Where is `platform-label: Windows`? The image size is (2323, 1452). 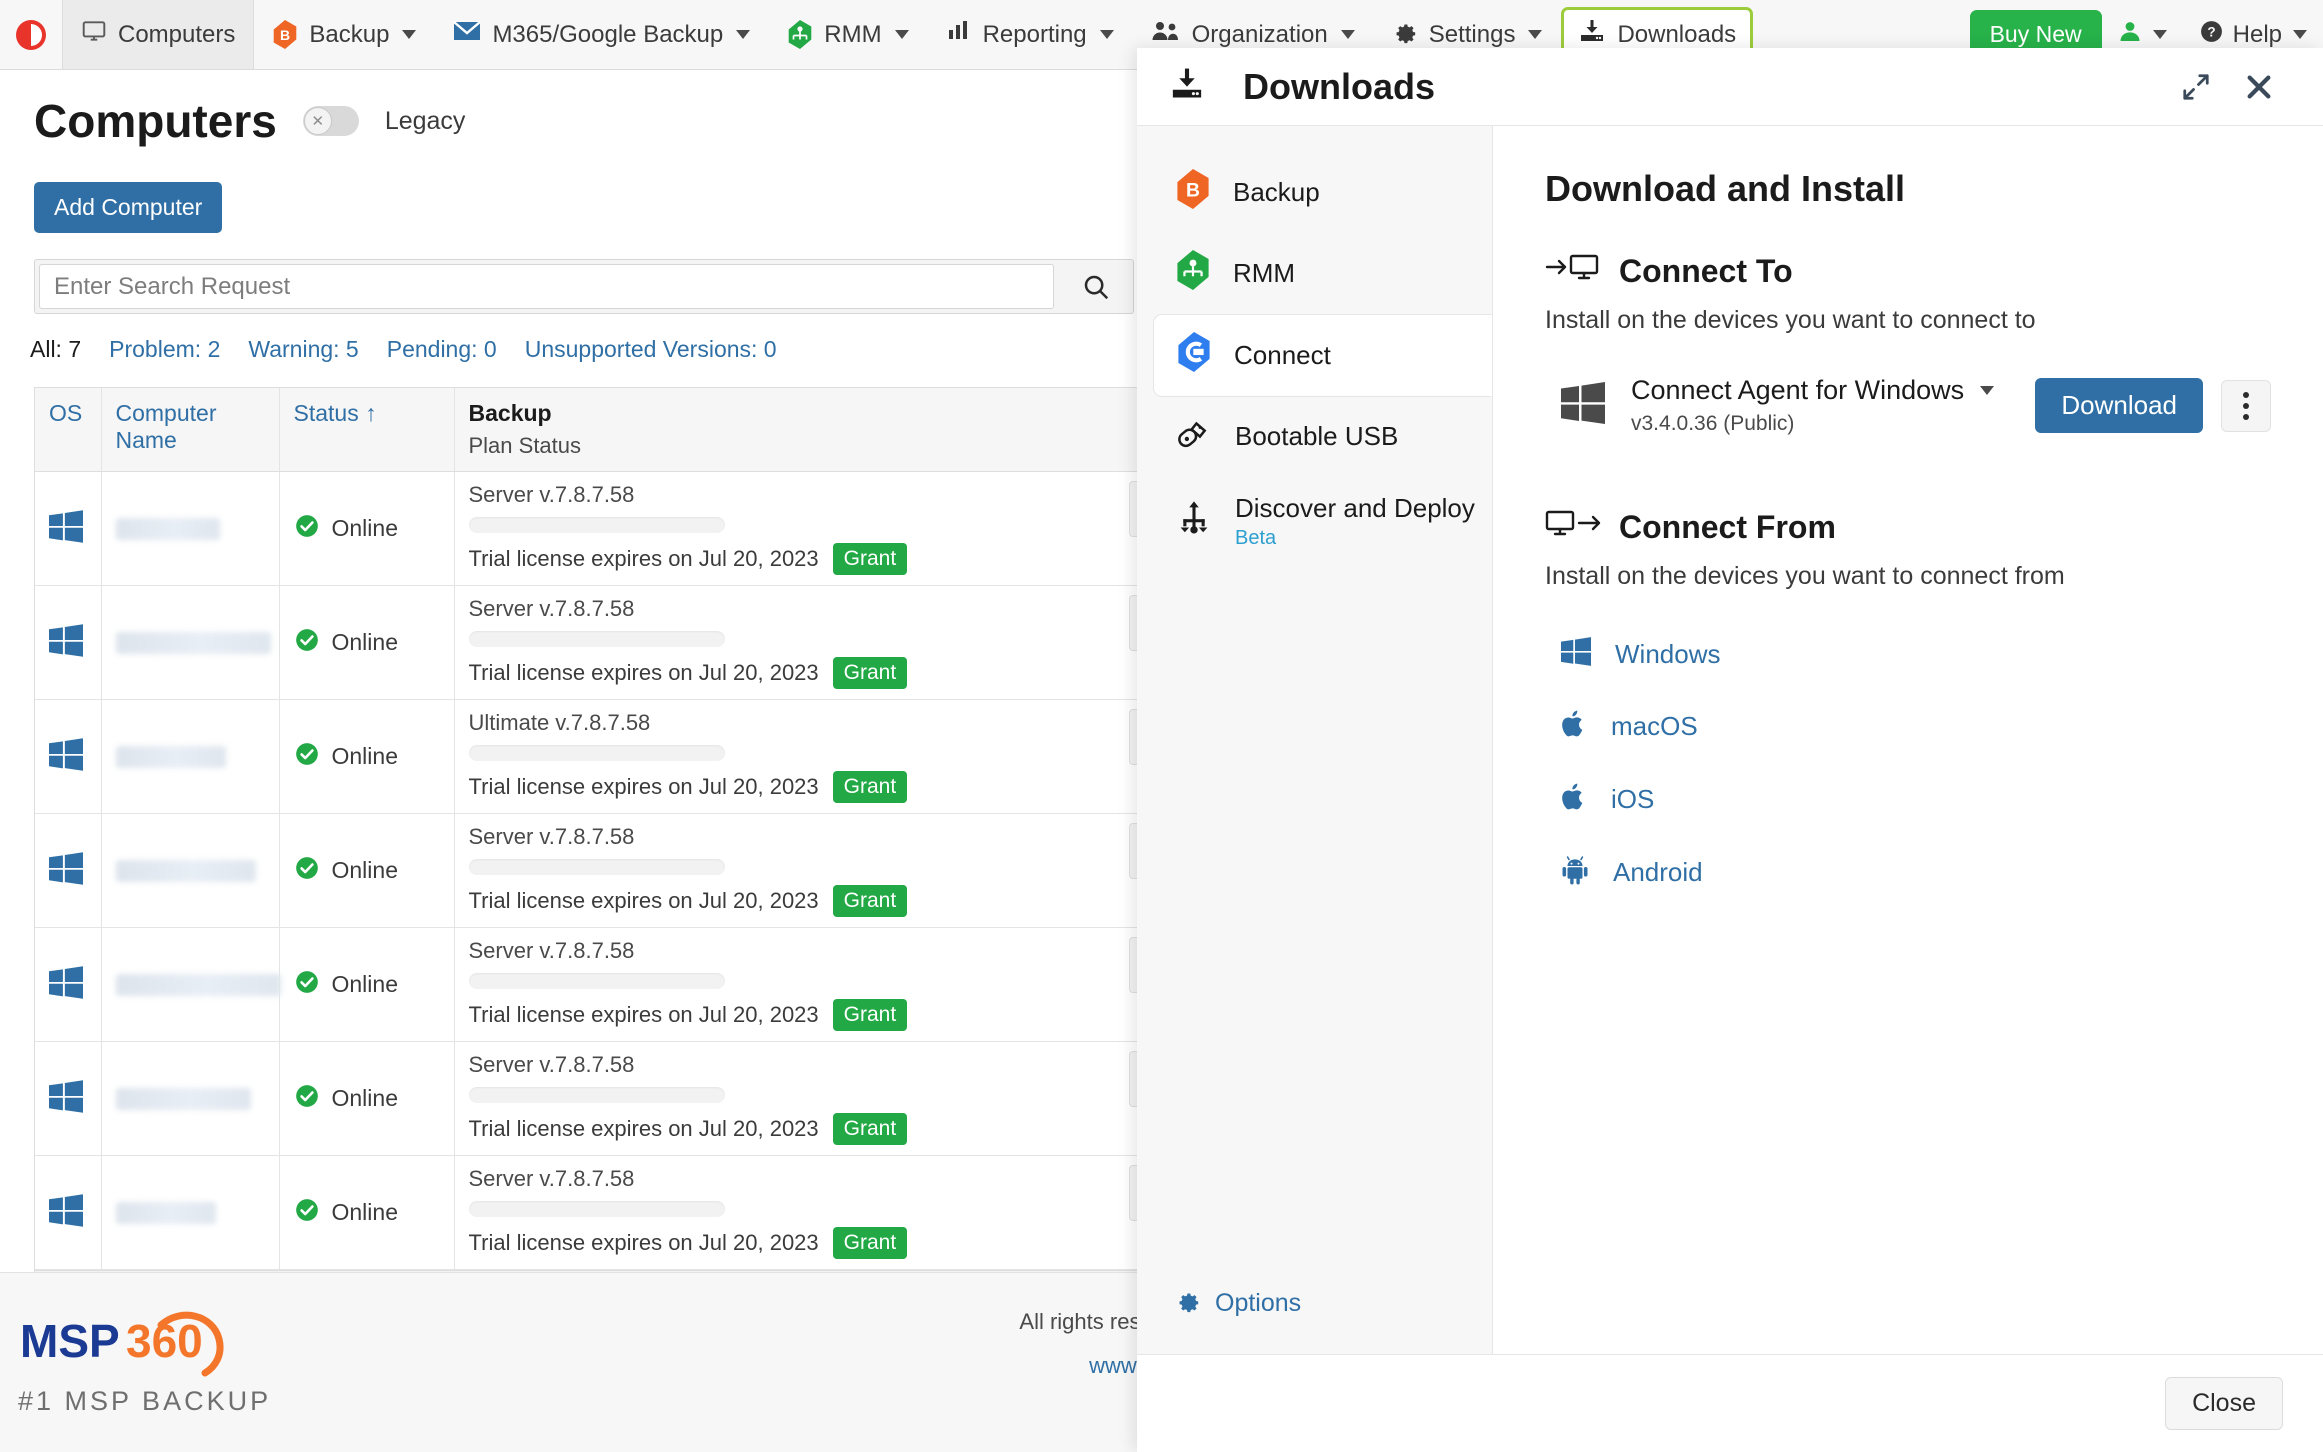
platform-label: Windows is located at coordinates (1668, 653).